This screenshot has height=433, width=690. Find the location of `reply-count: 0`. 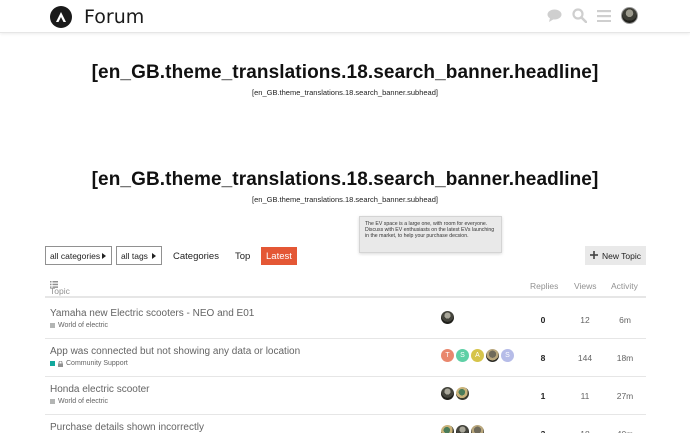

reply-count: 0 is located at coordinates (543, 320).